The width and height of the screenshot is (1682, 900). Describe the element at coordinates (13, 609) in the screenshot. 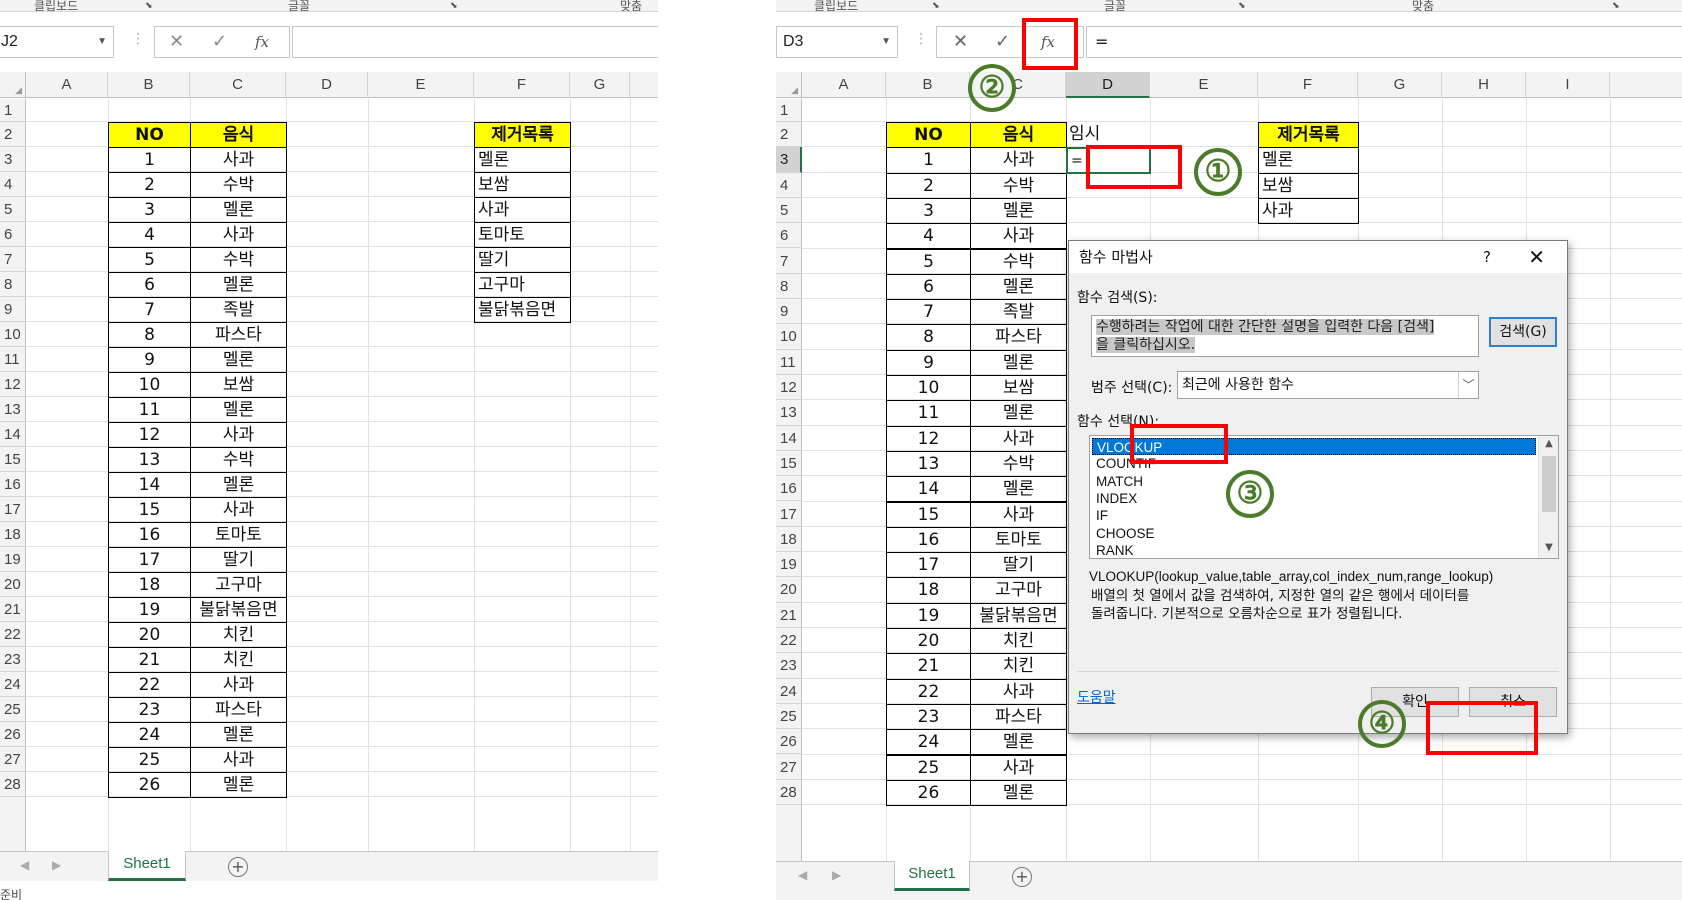

I see `row-header-21: 21` at that location.